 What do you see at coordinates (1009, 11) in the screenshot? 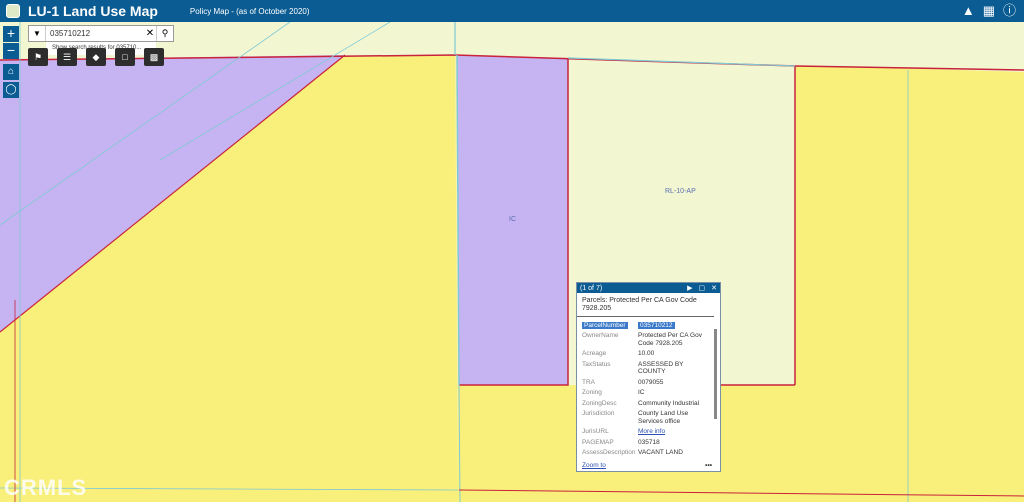
I see `info-icon: ⓘ` at bounding box center [1009, 11].